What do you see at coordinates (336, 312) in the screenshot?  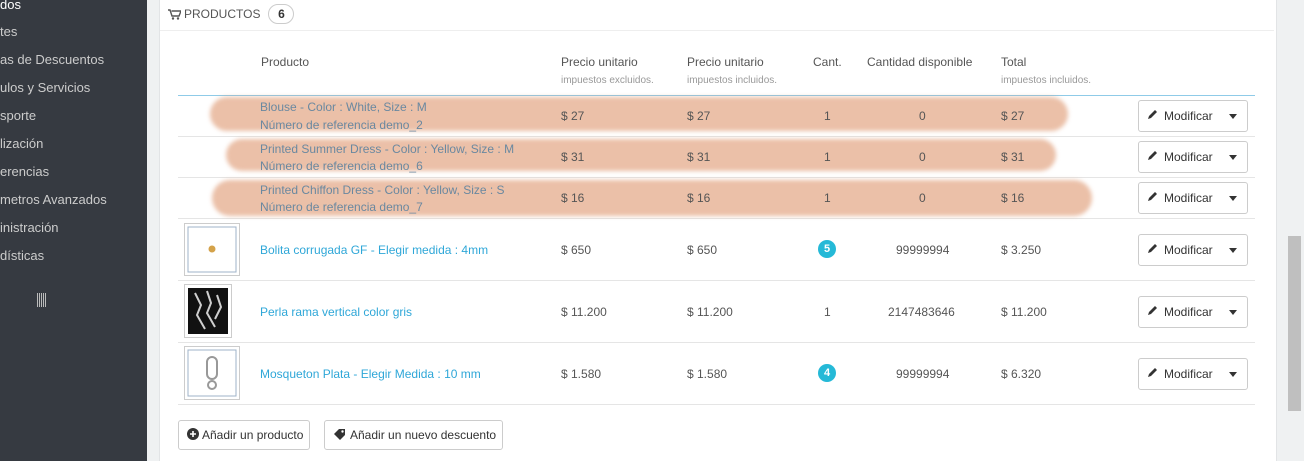 I see `product-name: Perla rama vertical color gris` at bounding box center [336, 312].